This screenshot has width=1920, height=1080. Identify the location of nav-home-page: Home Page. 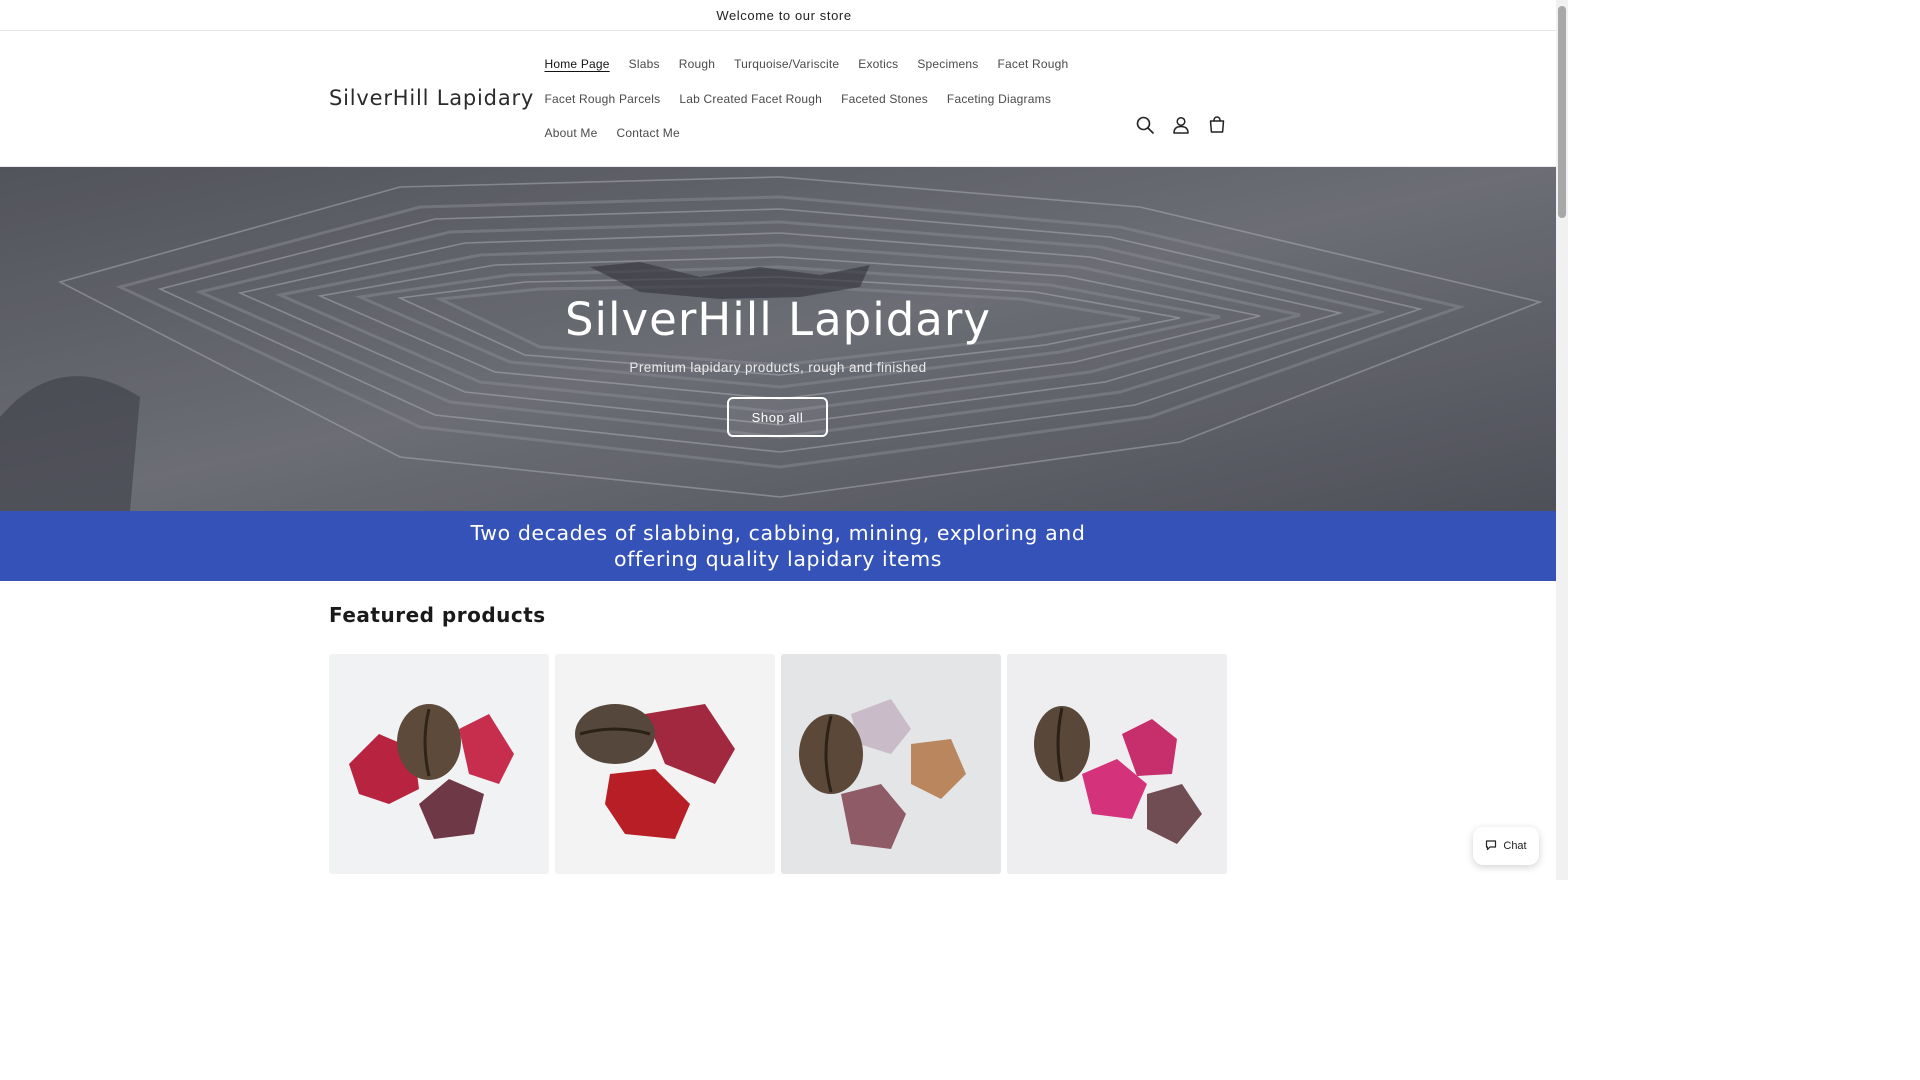
(577, 68).